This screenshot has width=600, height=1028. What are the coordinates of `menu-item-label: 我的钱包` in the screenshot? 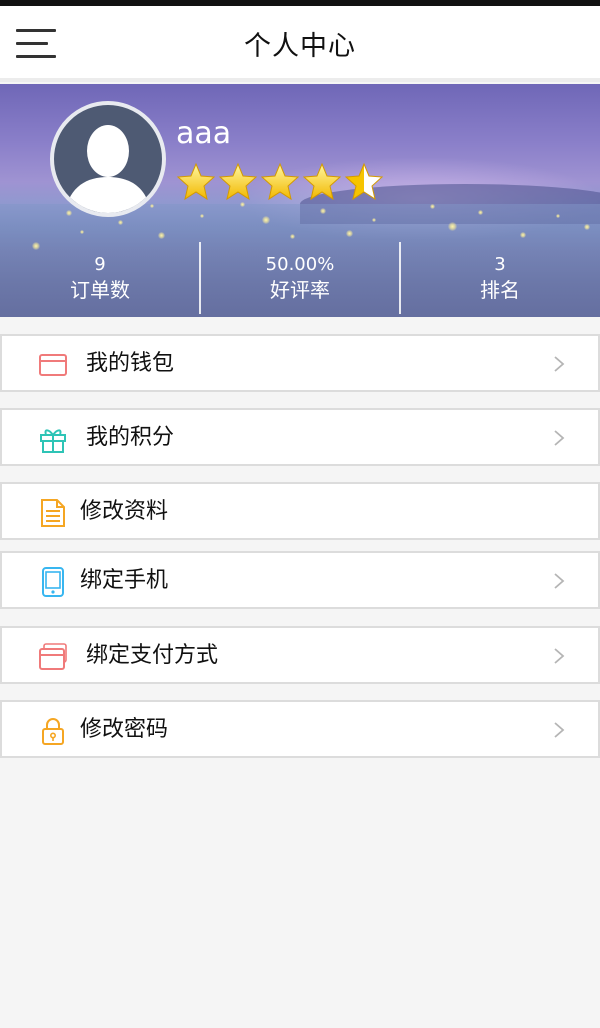 It's located at (130, 363).